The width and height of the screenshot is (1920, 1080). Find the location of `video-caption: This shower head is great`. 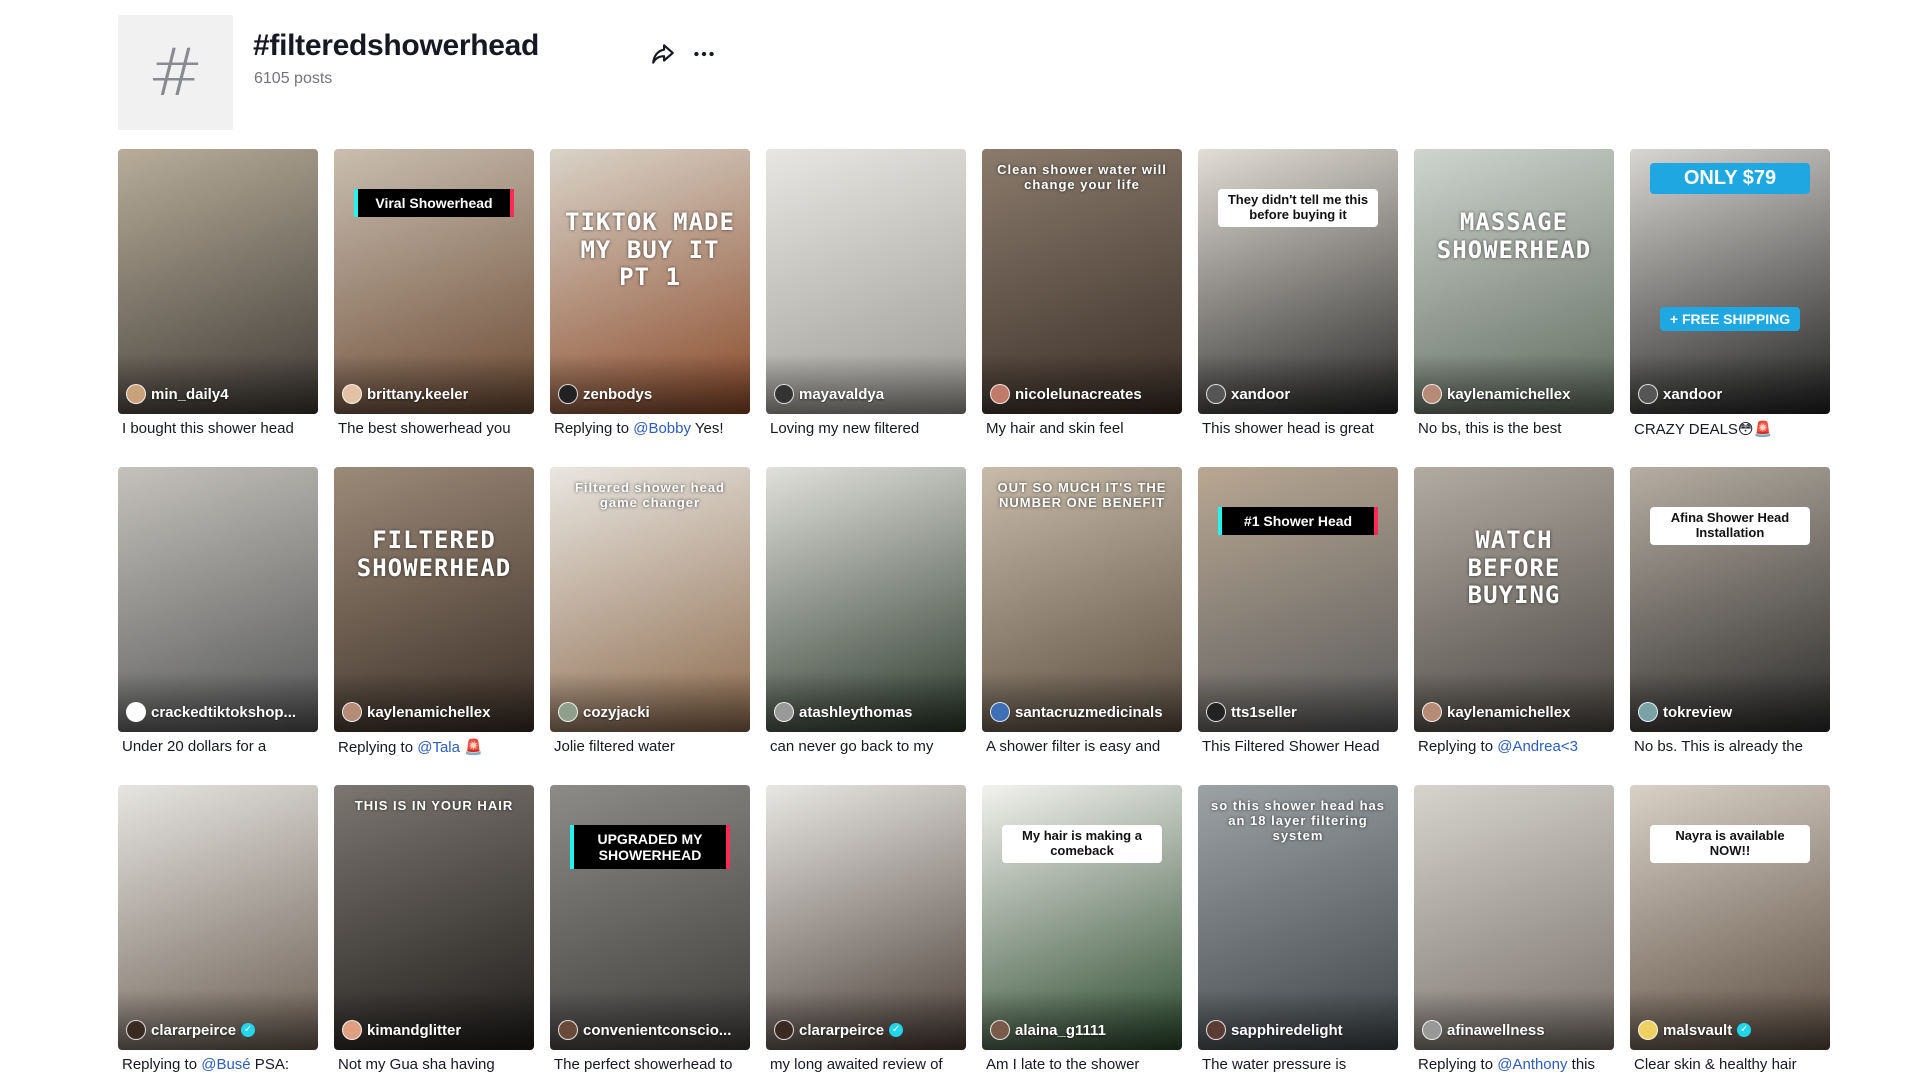

video-caption: This shower head is great is located at coordinates (1300, 428).